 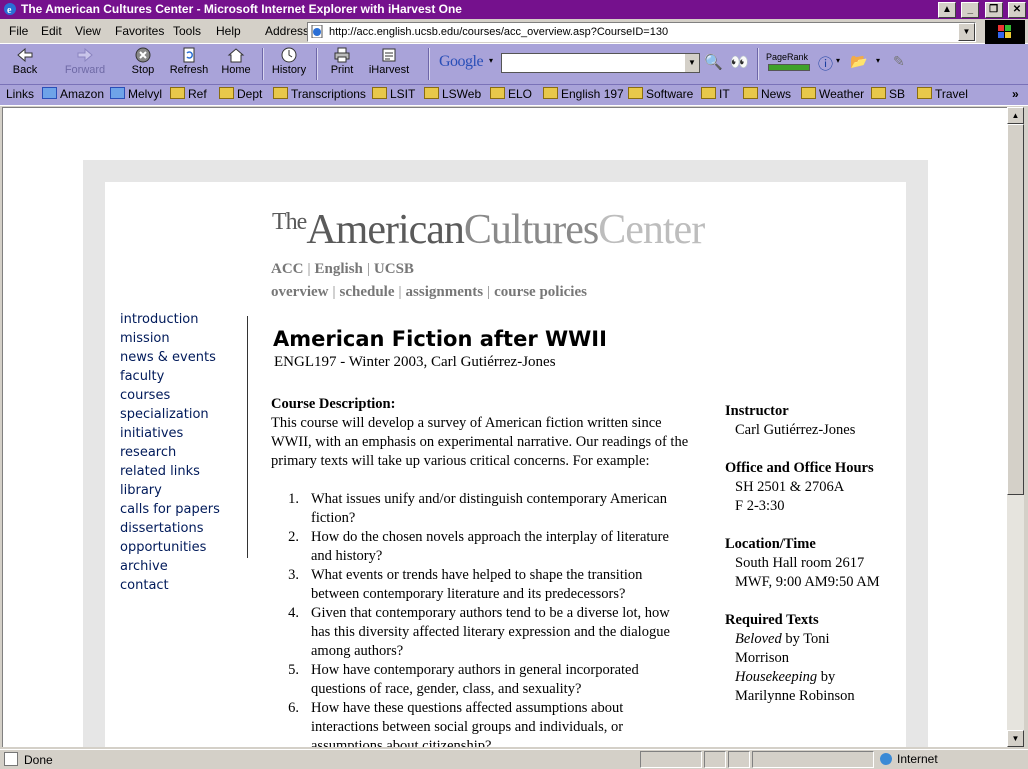 I want to click on google-search-icon: 🔍, so click(x=713, y=62).